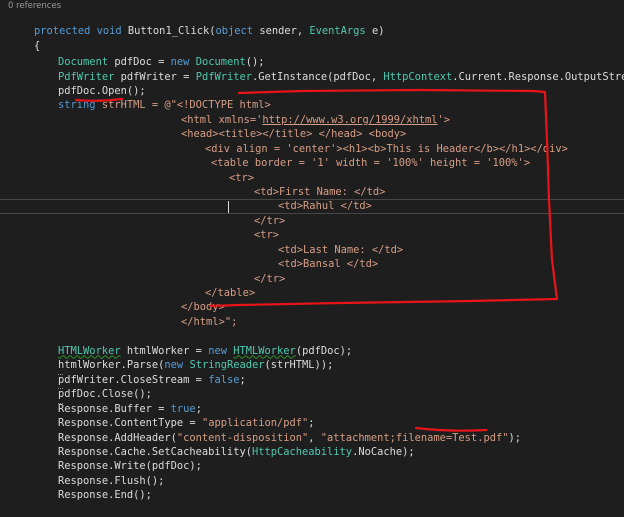 This screenshot has width=624, height=517. What do you see at coordinates (254, 227) in the screenshot?
I see `code-line-15: <tr>` at bounding box center [254, 227].